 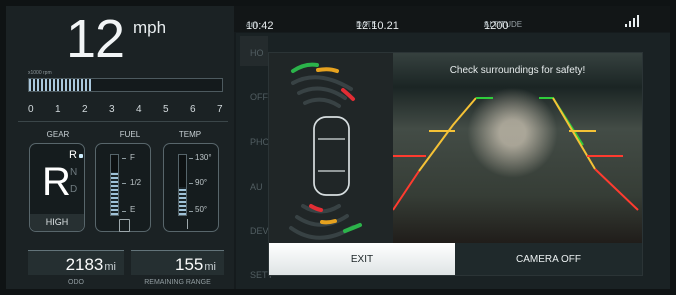 What do you see at coordinates (124, 225) in the screenshot?
I see `fuel-pump-icon` at bounding box center [124, 225].